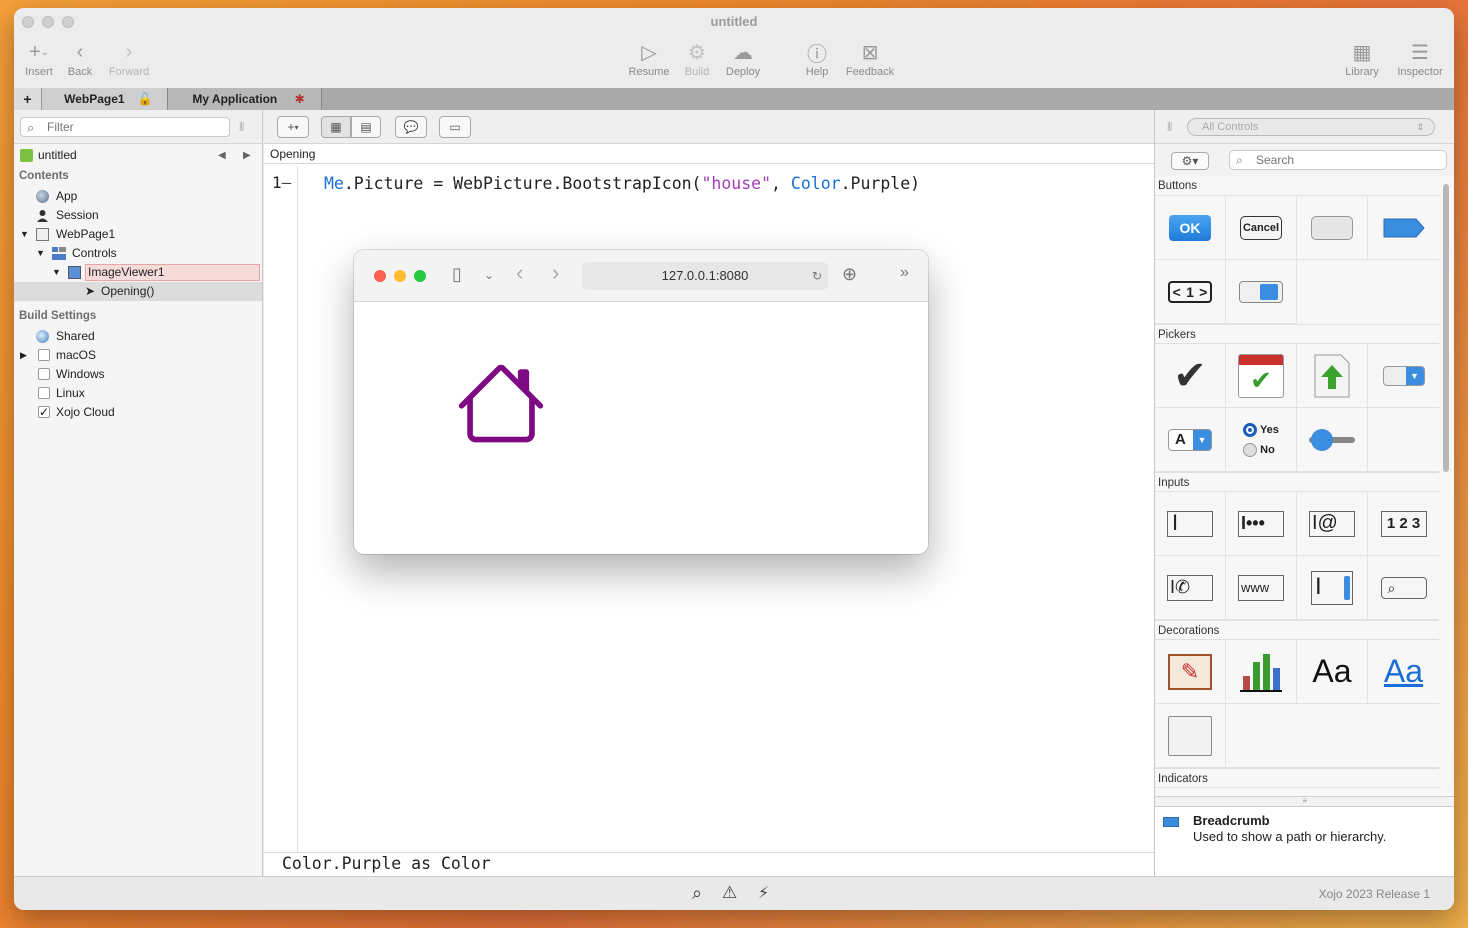  I want to click on library-search-field: ⌕, so click(1338, 160).